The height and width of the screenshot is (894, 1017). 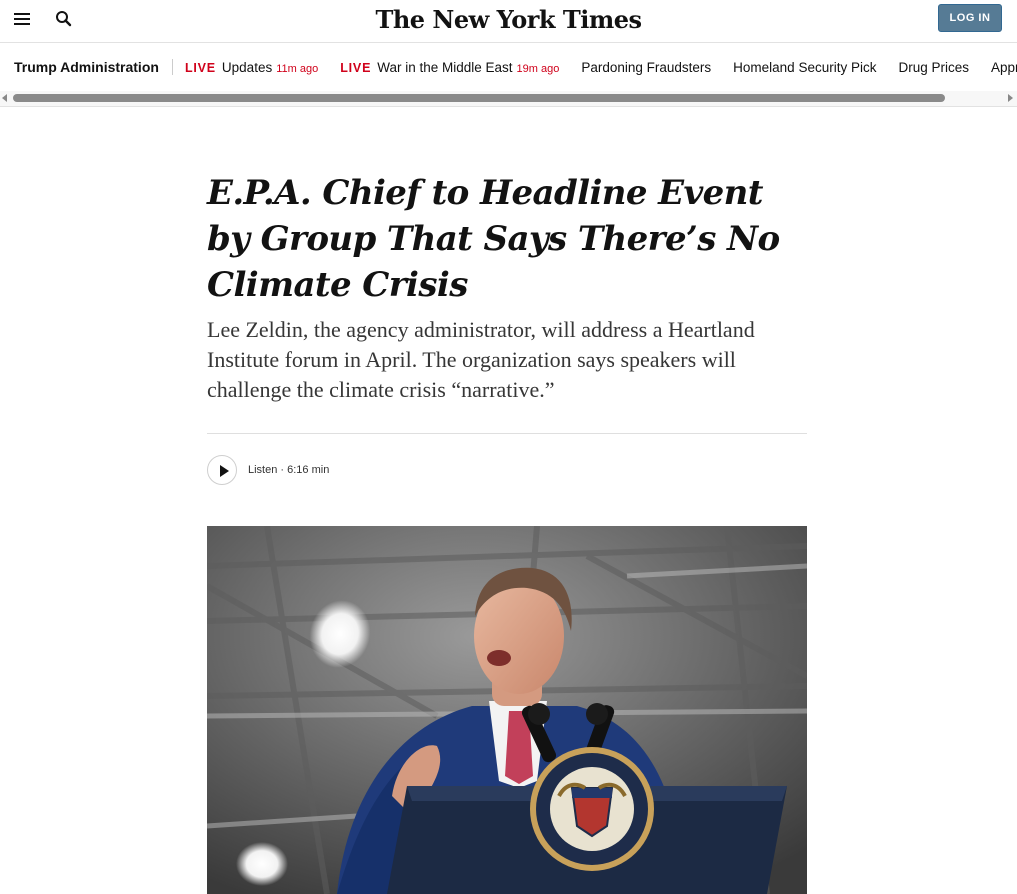 I want to click on nyt-logo: The New York Times, so click(x=508, y=19).